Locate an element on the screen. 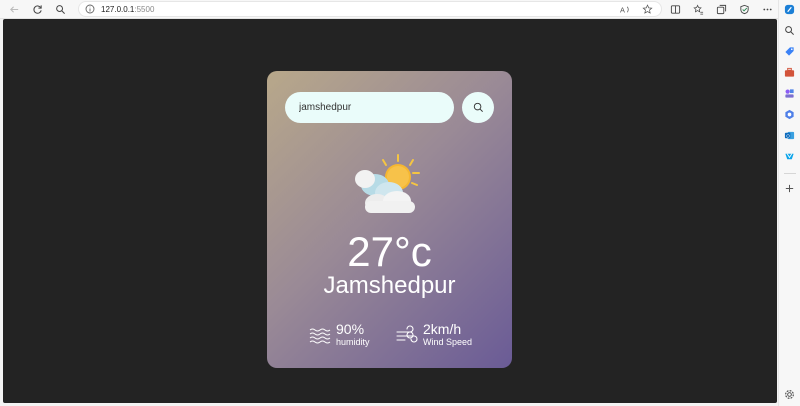  browser-sidebar: O is located at coordinates (789, 203).